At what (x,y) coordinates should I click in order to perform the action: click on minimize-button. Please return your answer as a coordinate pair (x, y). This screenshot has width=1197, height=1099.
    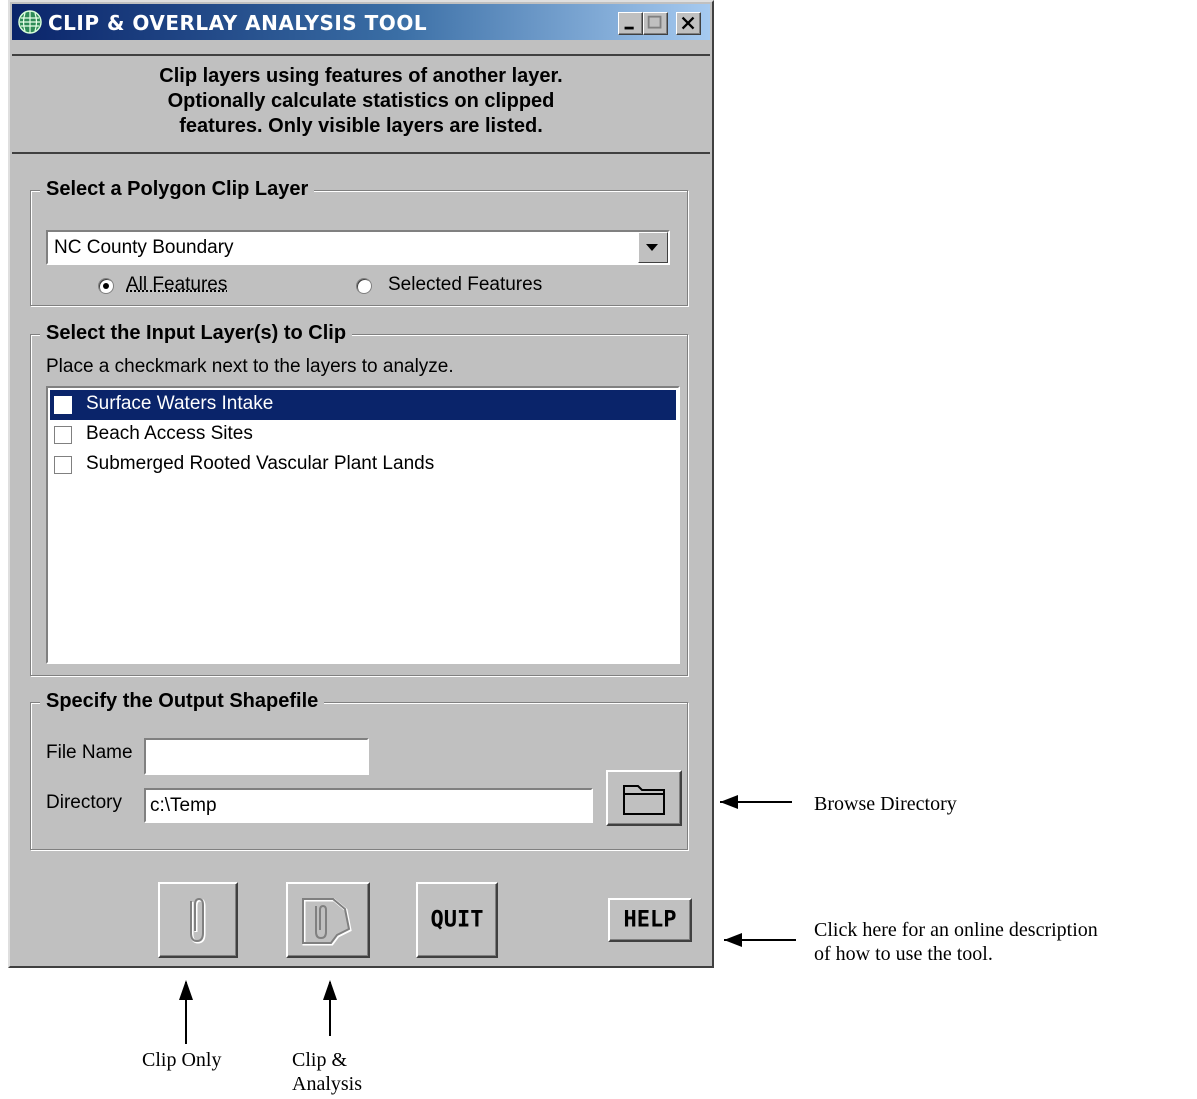
    Looking at the image, I should click on (630, 23).